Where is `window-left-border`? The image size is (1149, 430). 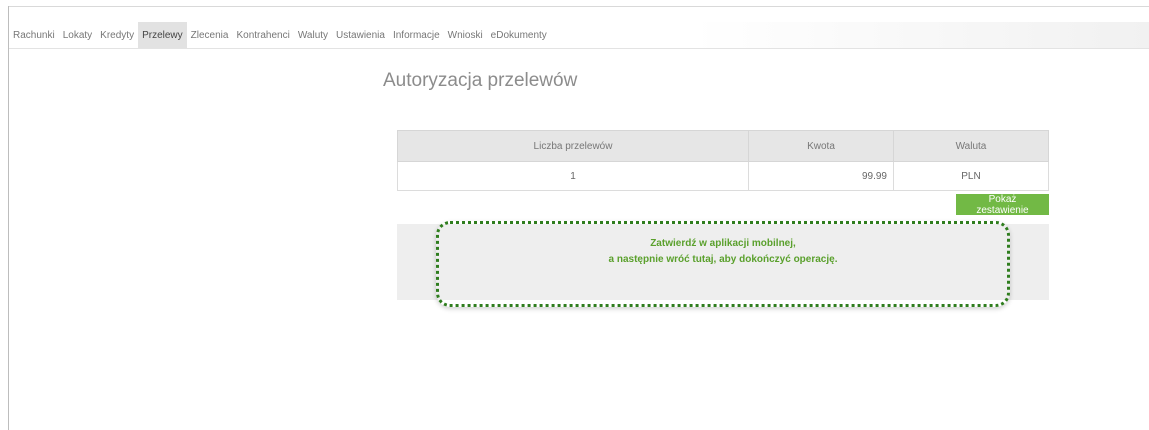
window-left-border is located at coordinates (8, 218).